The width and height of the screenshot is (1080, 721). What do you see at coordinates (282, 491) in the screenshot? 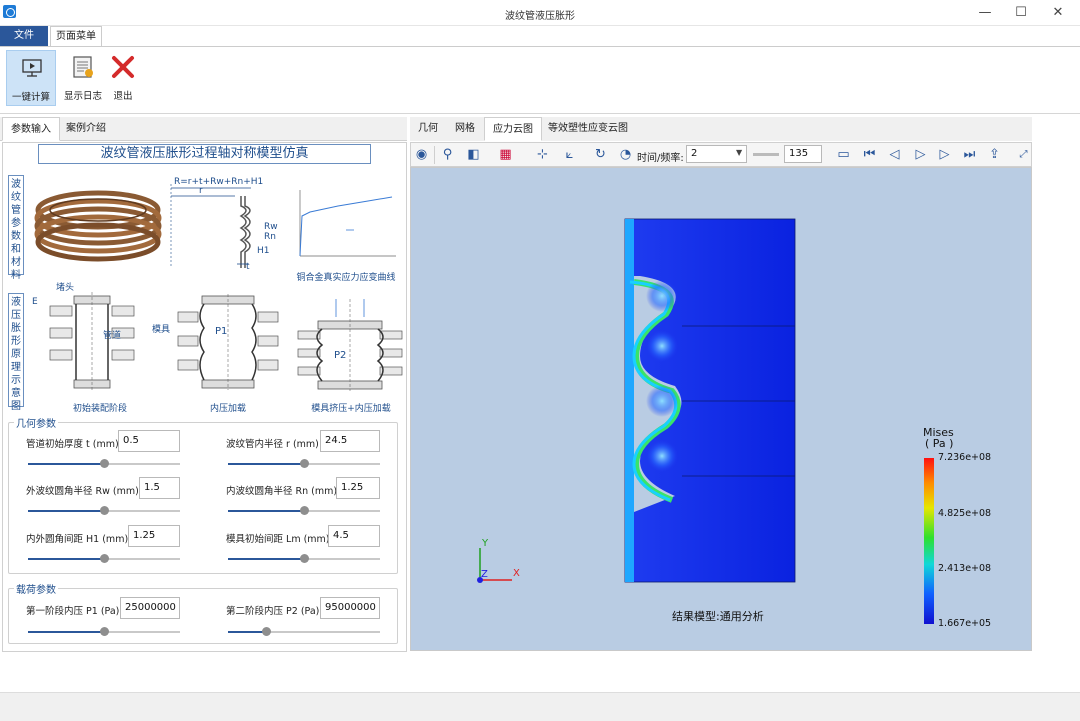
I see `param-label: 内波纹圆角半径 Rn (mm)` at bounding box center [282, 491].